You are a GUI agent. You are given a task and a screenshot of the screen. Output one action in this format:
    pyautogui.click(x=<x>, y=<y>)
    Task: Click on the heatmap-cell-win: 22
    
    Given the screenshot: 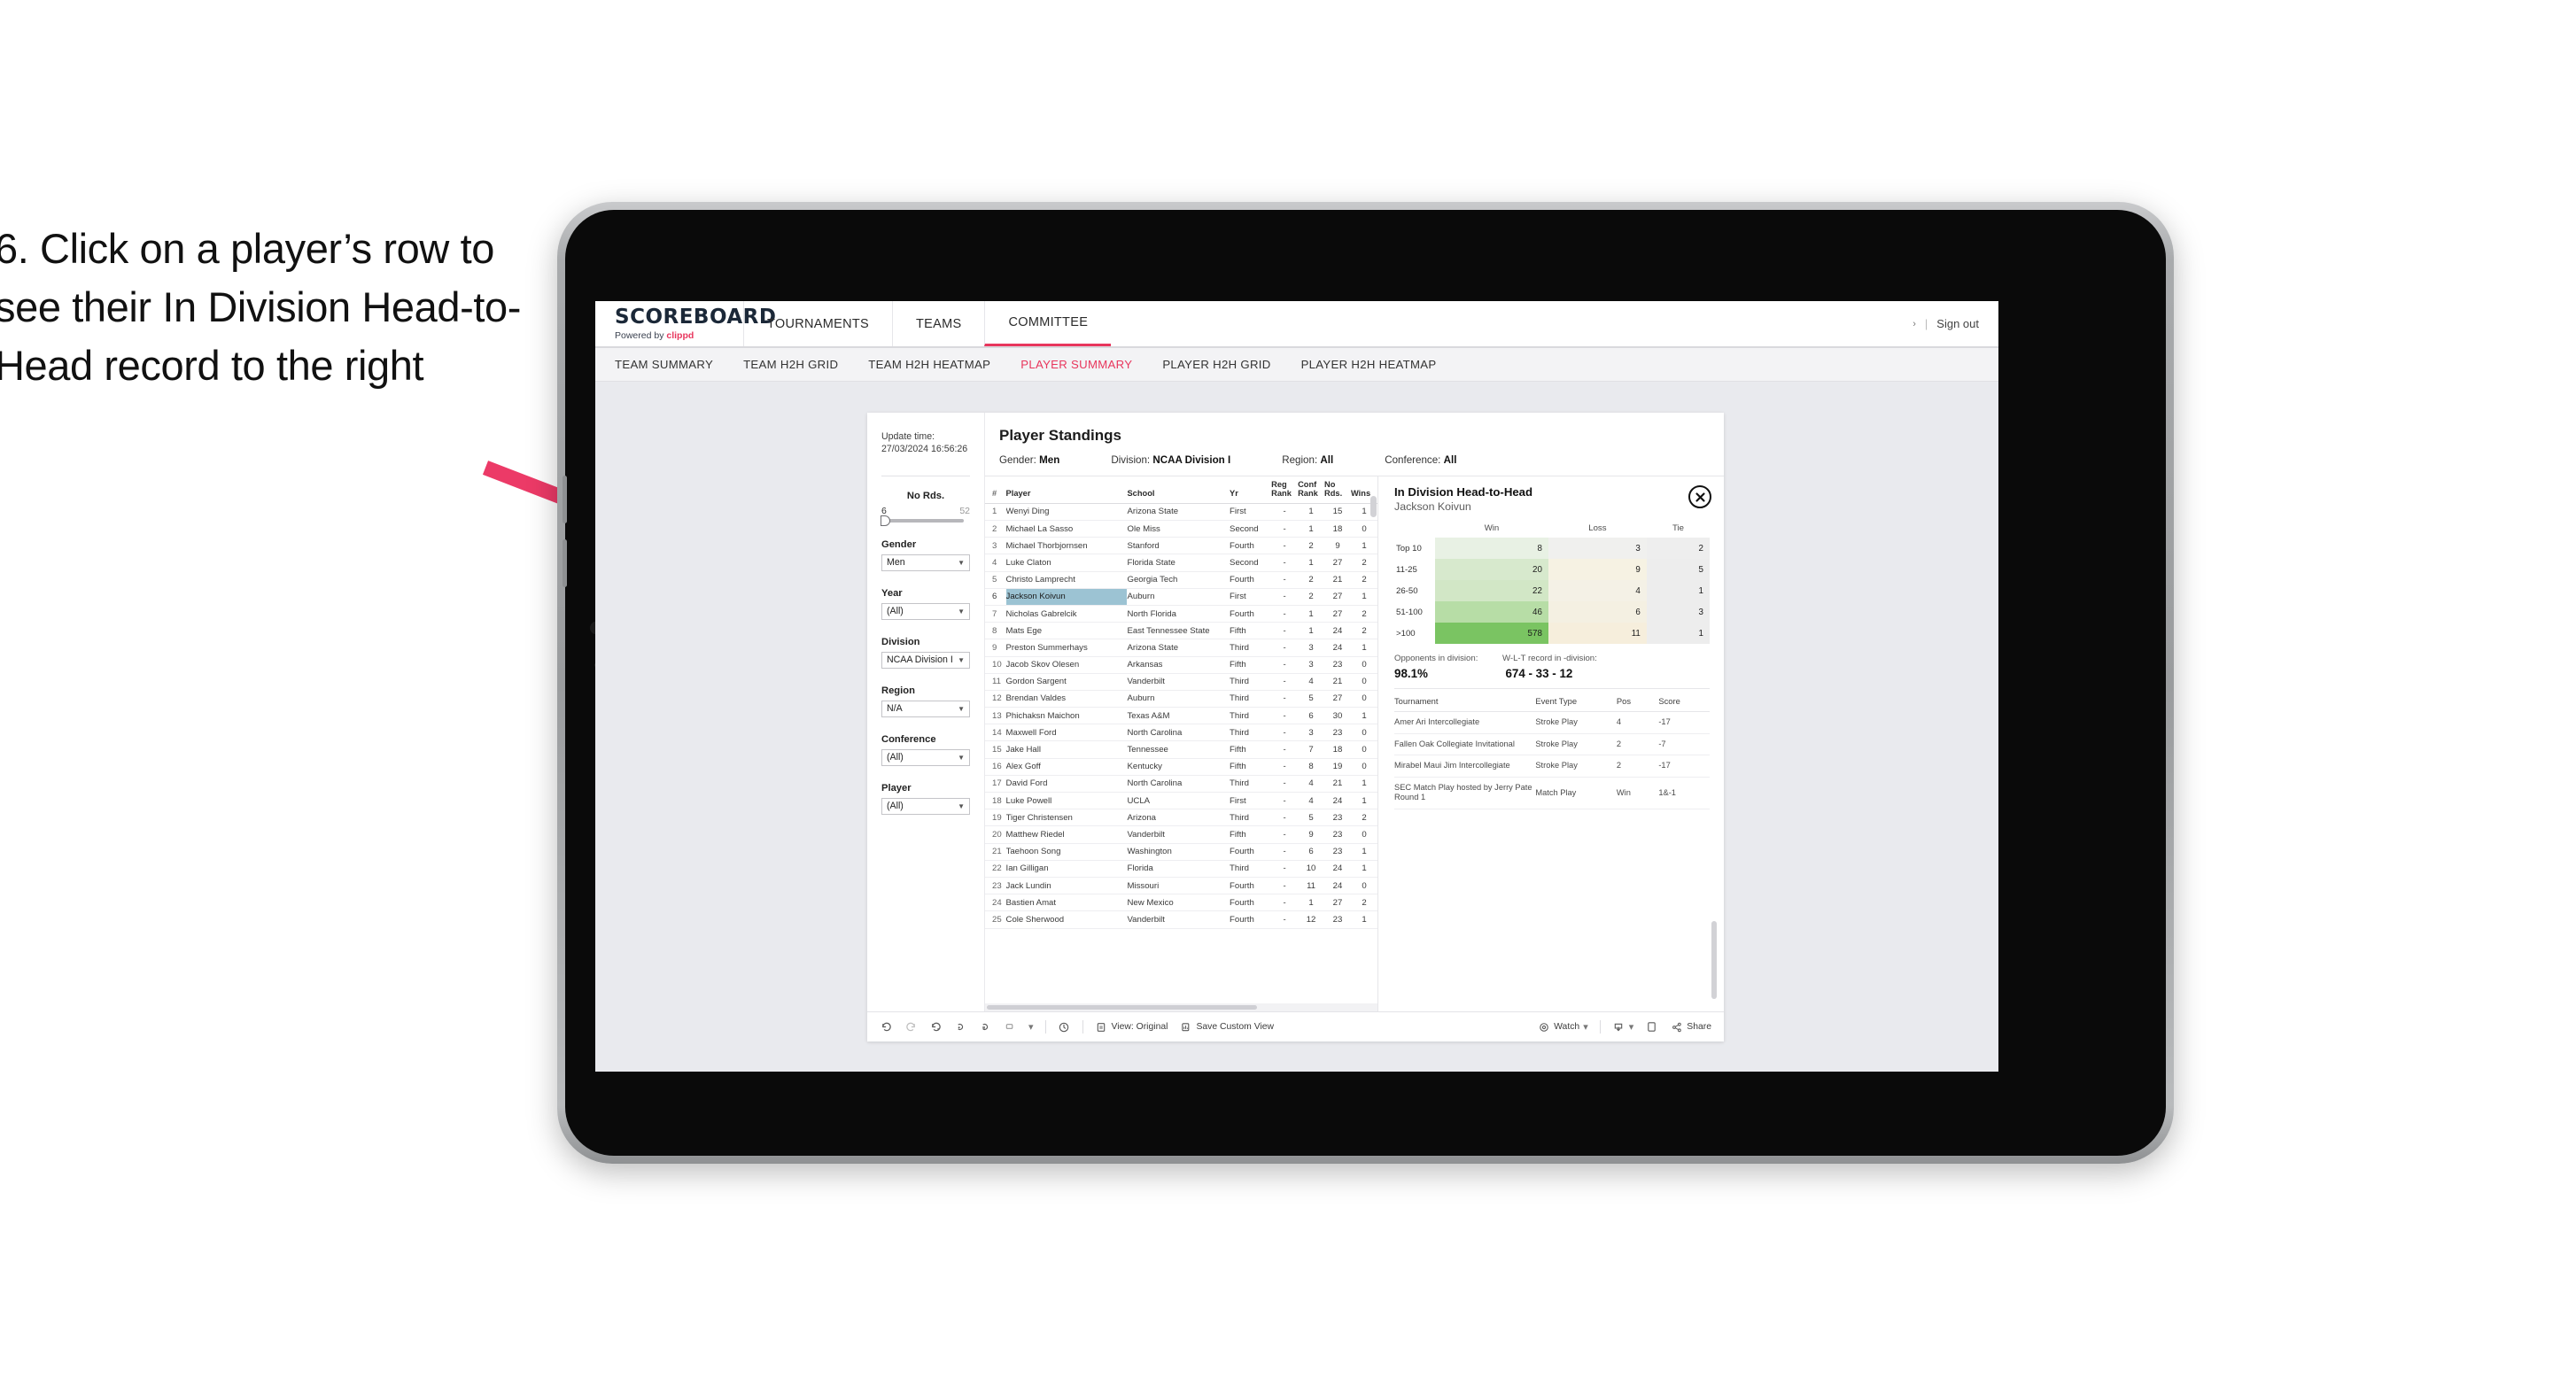 What is the action you would take?
    pyautogui.click(x=1491, y=590)
    